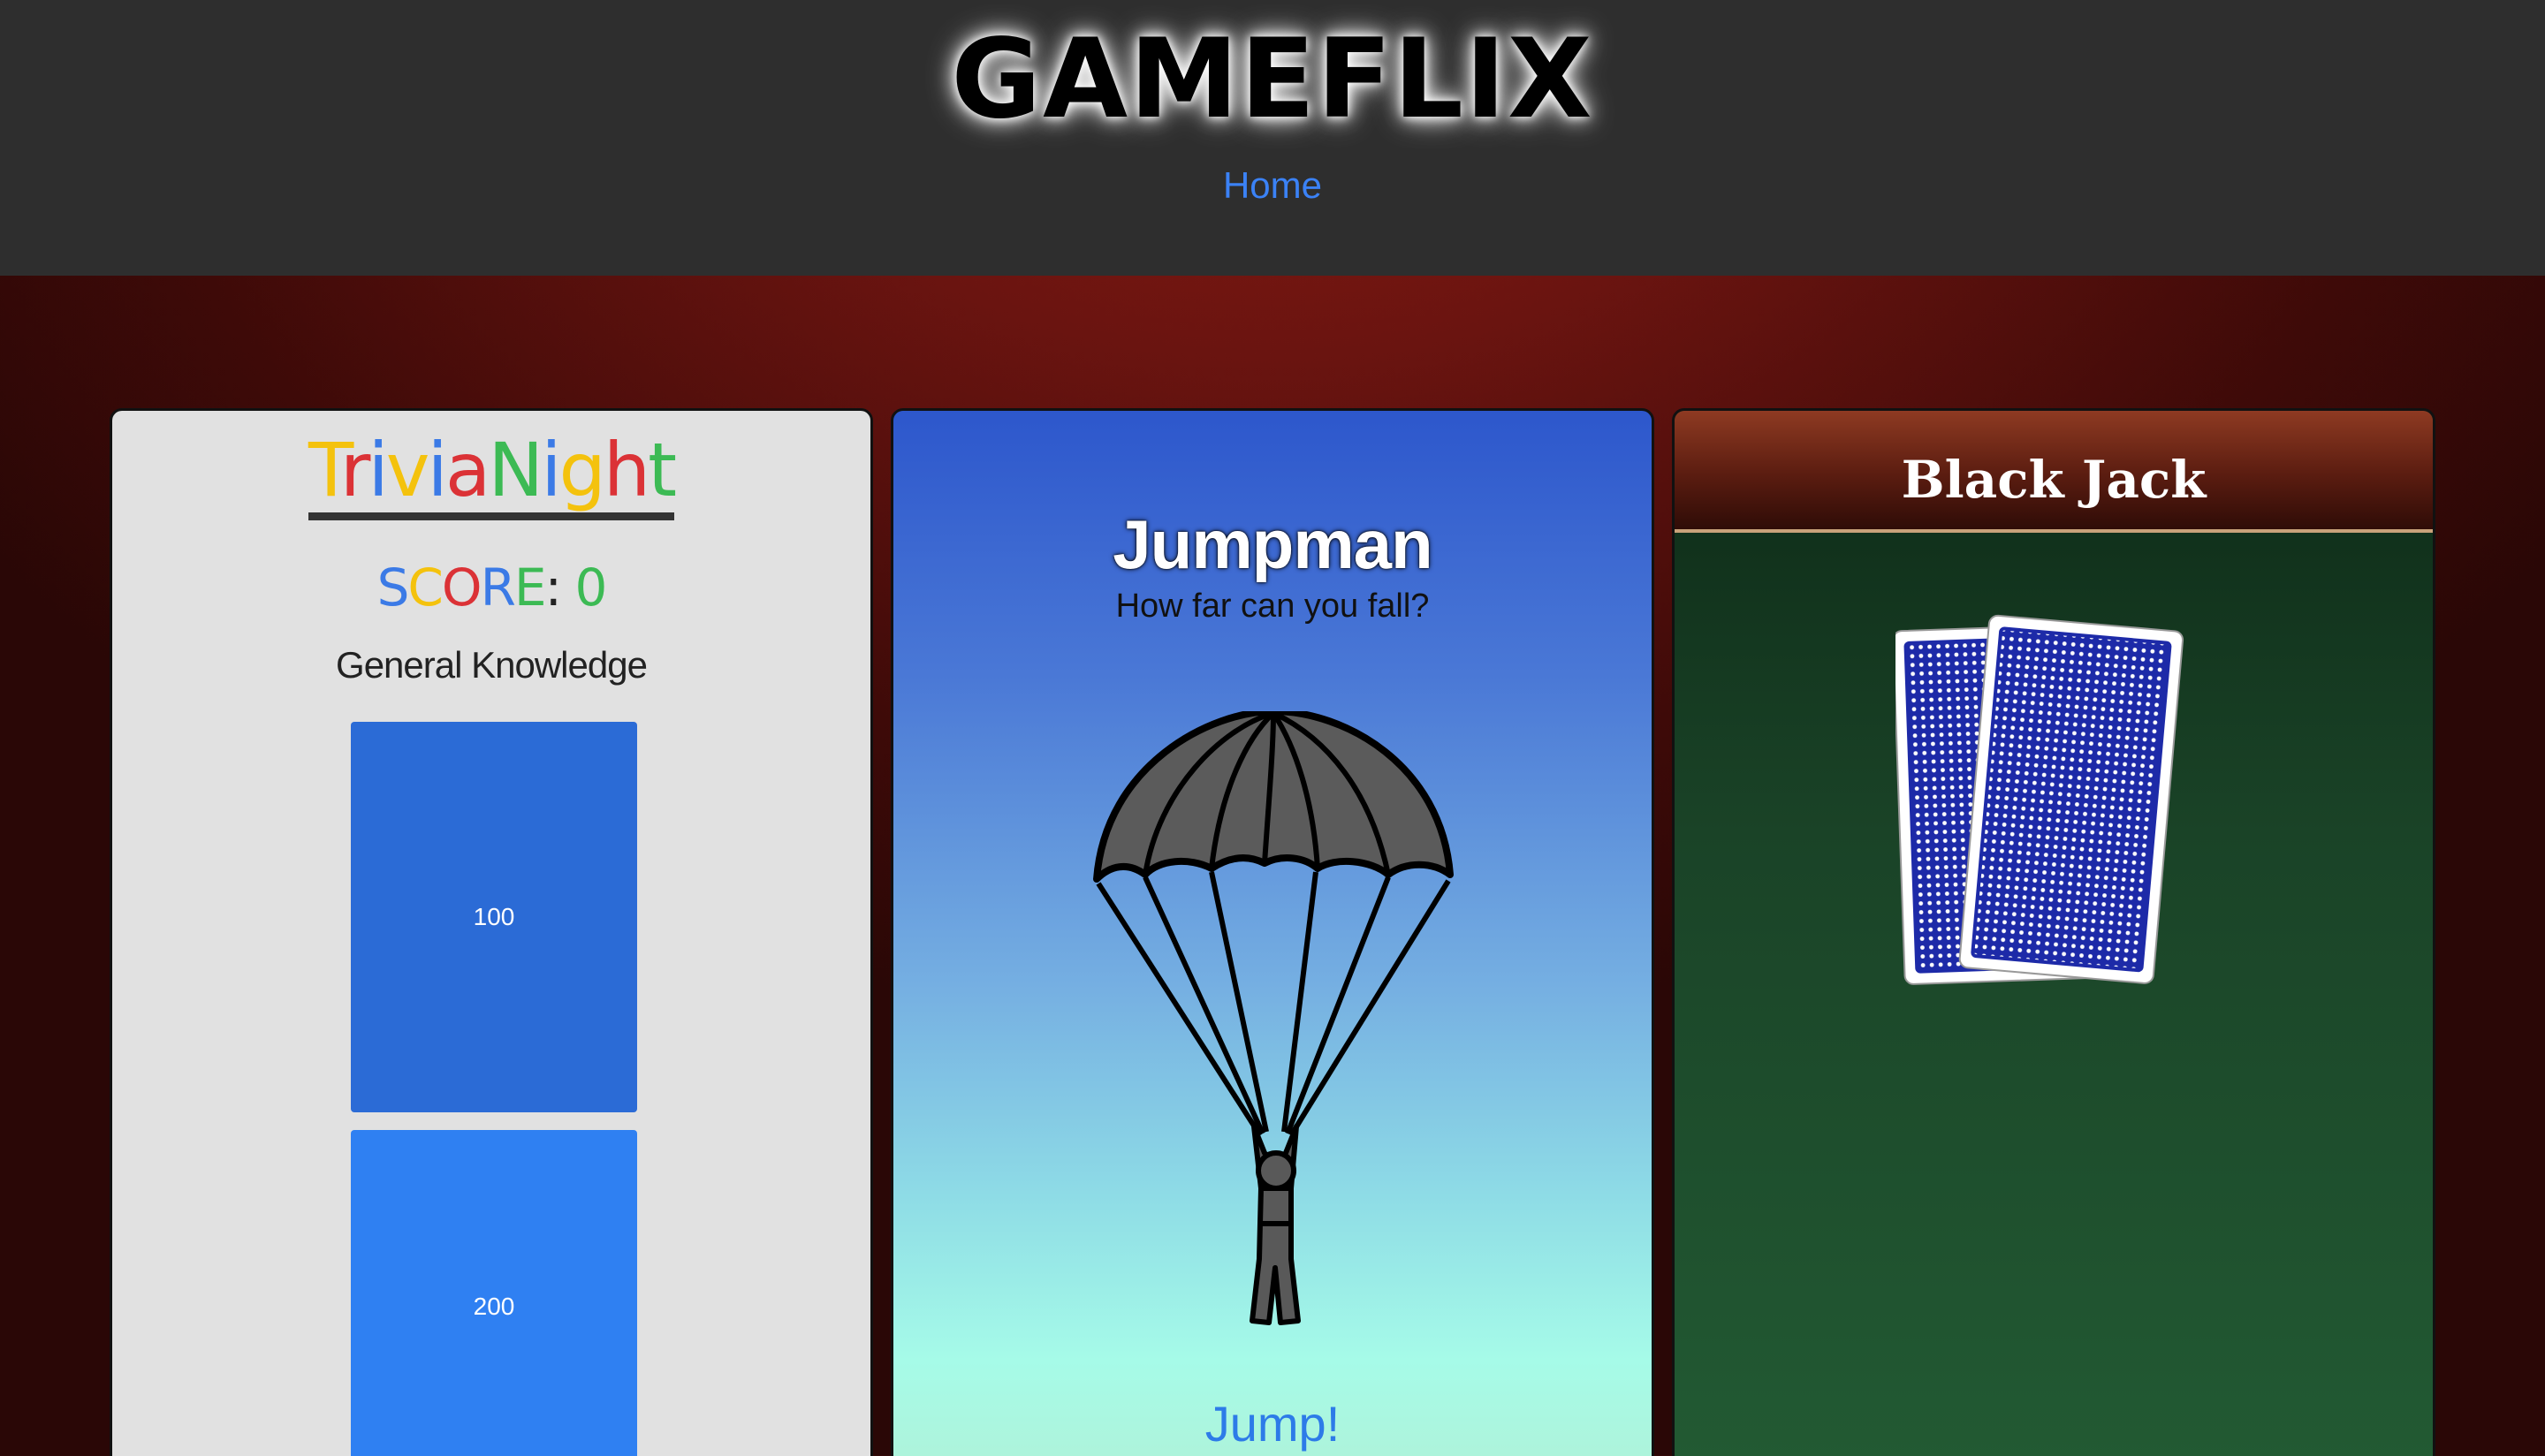 The image size is (2545, 1456). I want to click on black-jack-title: Black Jack, so click(2054, 480).